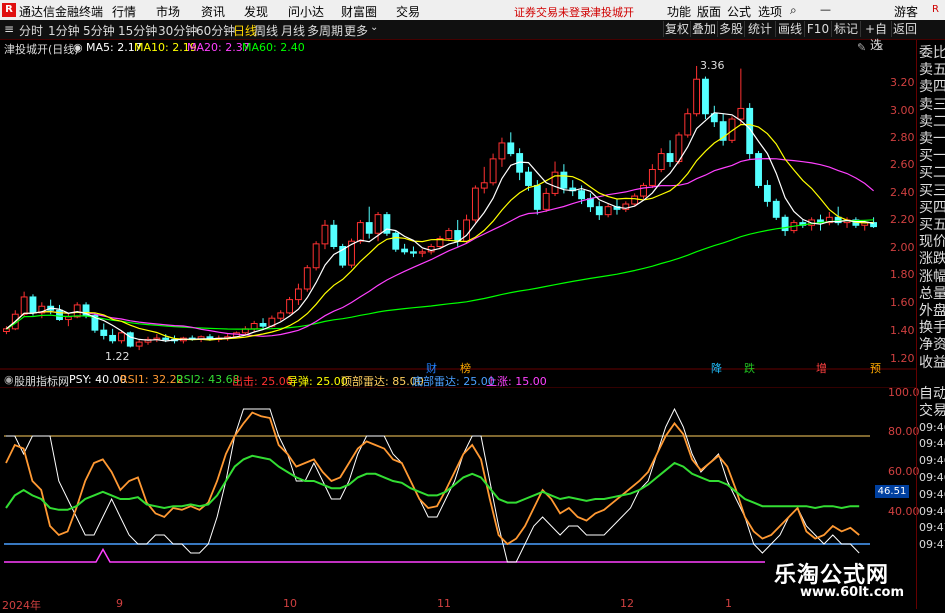 This screenshot has width=945, height=613. What do you see at coordinates (902, 358) in the screenshot?
I see `y-tick: 1.20` at bounding box center [902, 358].